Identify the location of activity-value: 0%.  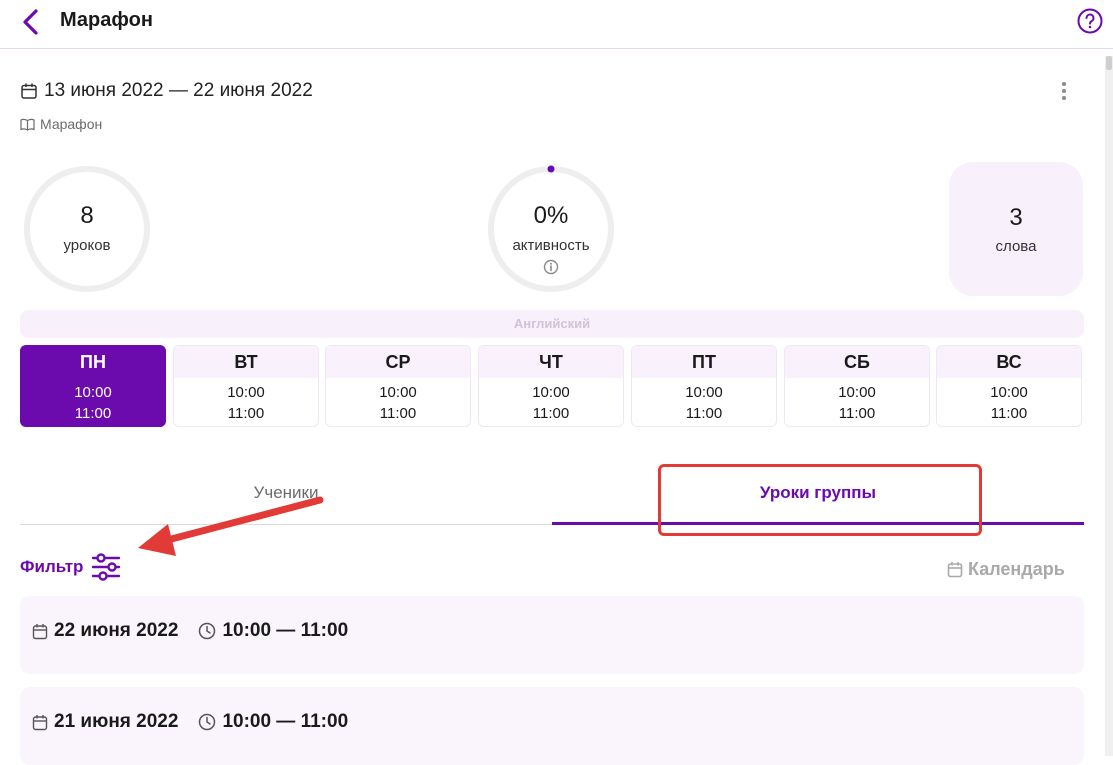
(551, 215).